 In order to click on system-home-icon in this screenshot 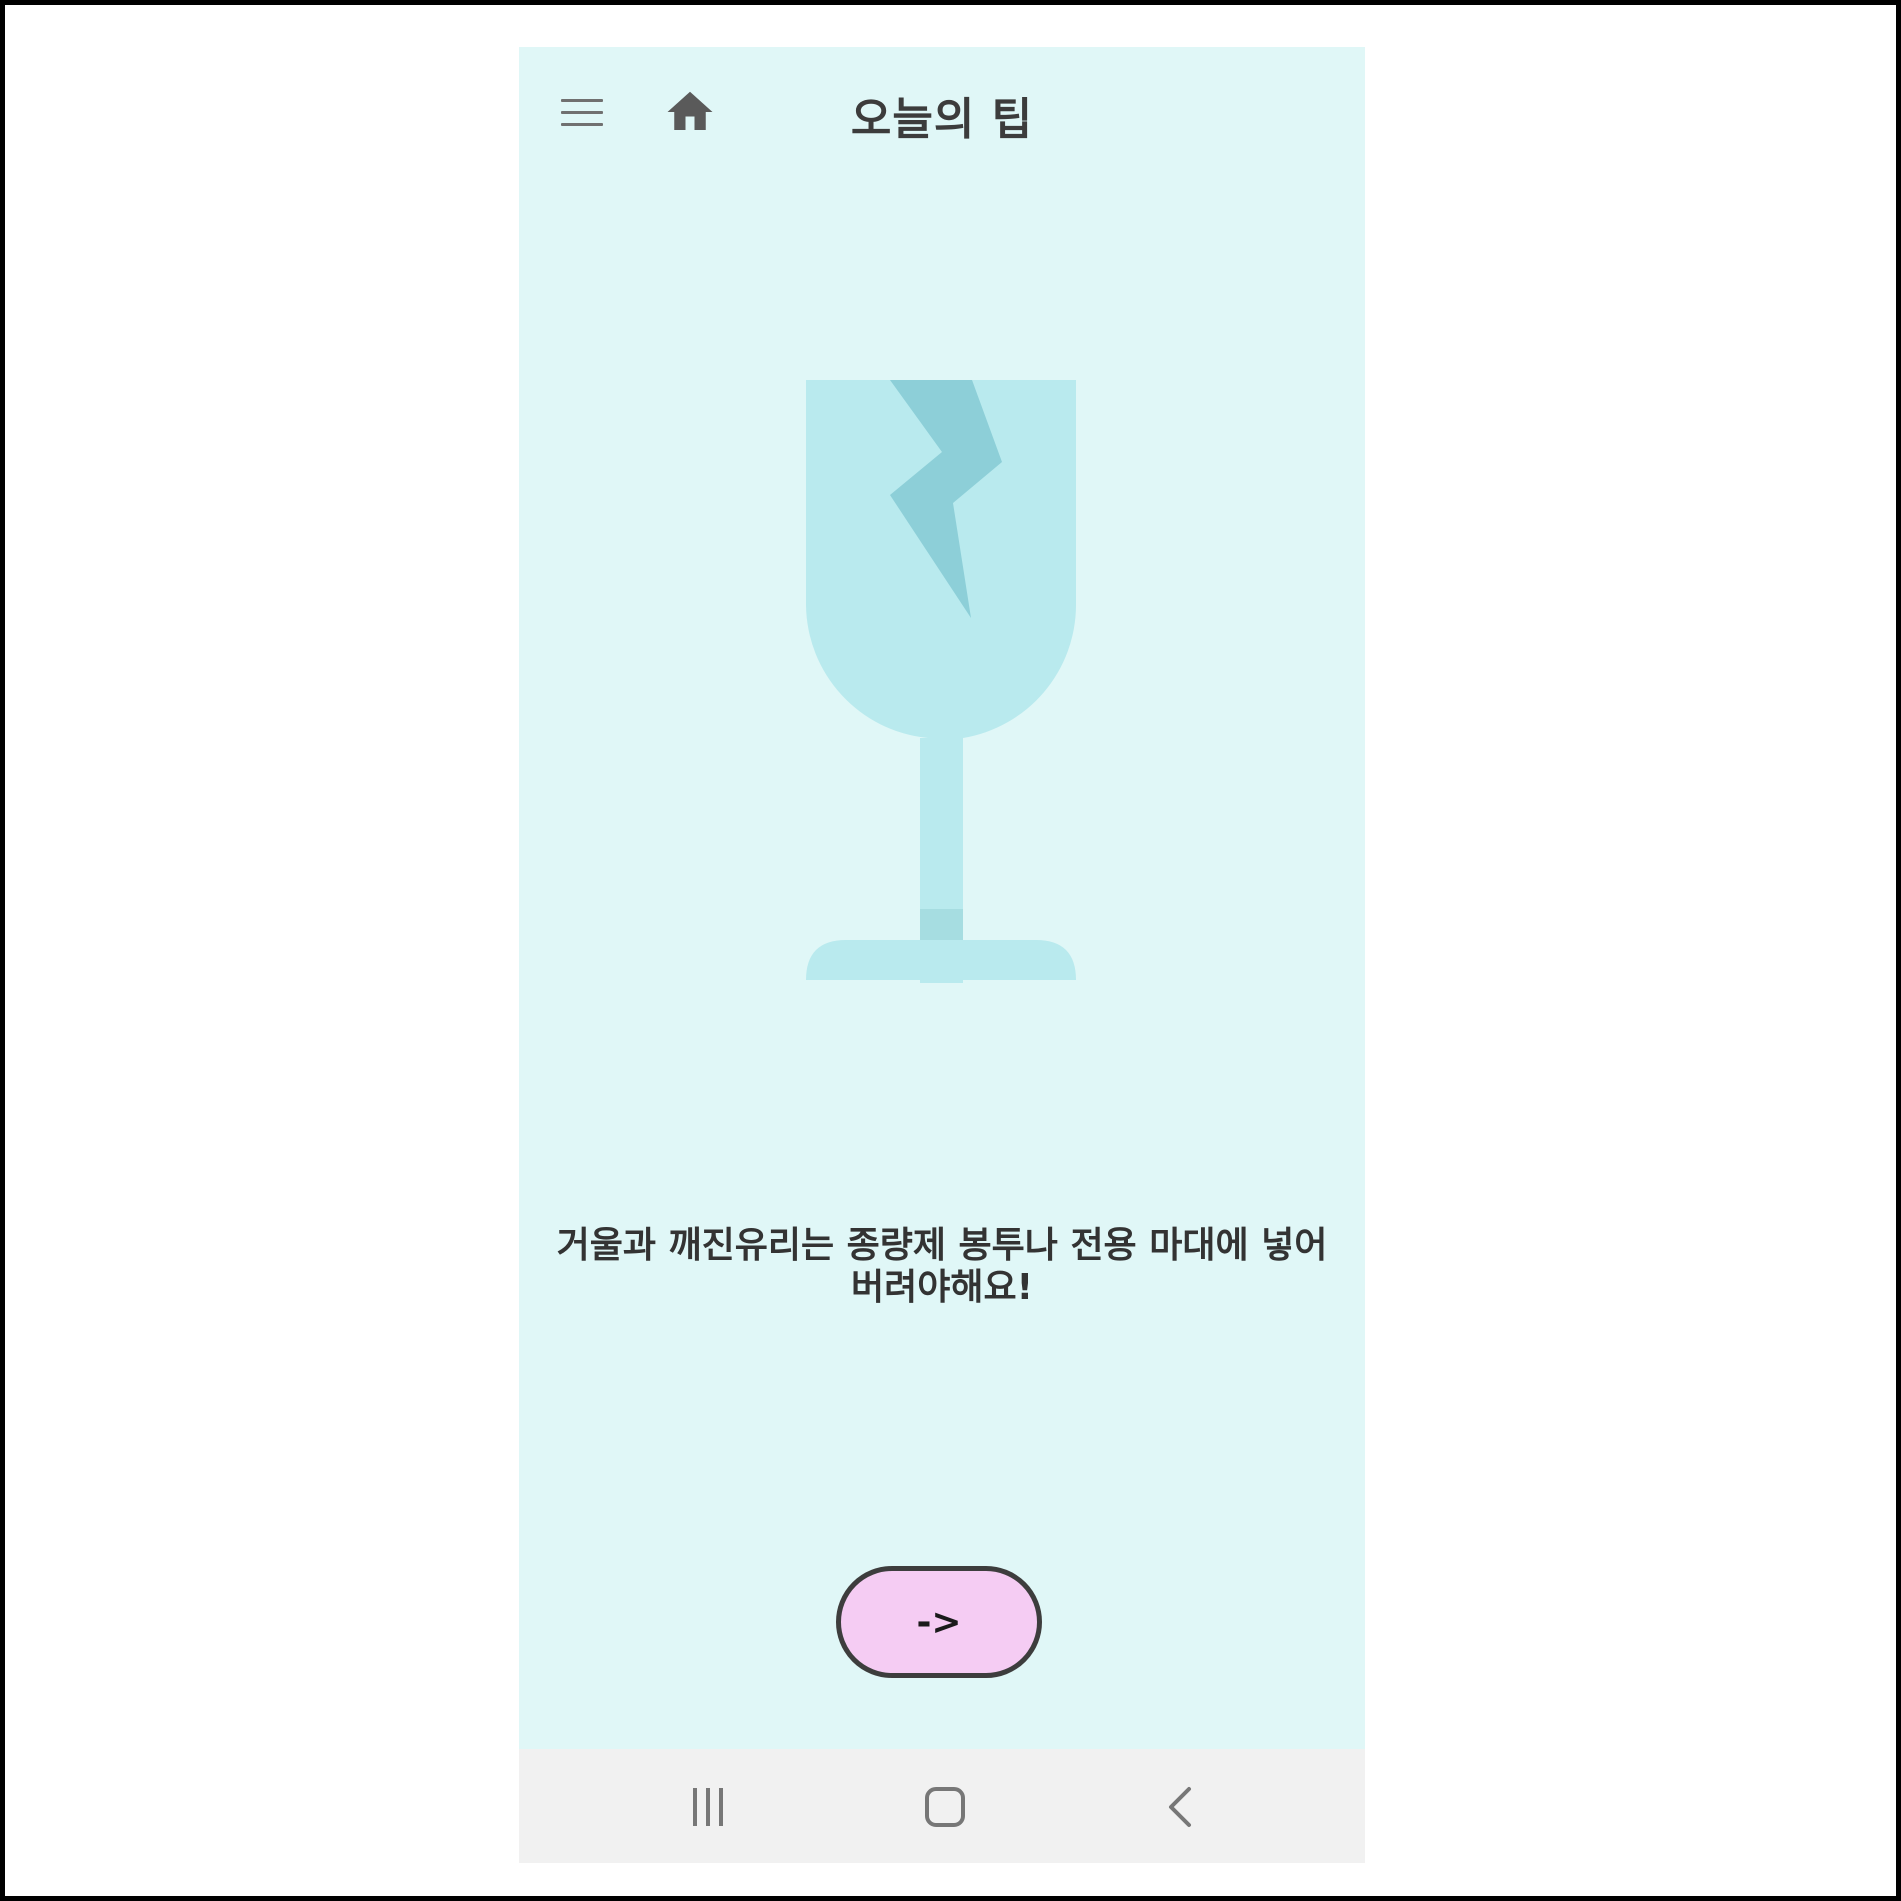, I will do `click(945, 1807)`.